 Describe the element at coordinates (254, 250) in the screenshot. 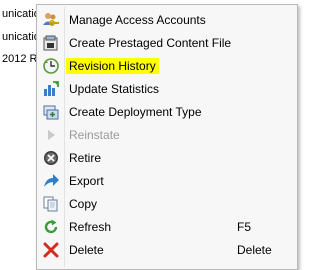

I see `shortcut-label: Delete` at that location.